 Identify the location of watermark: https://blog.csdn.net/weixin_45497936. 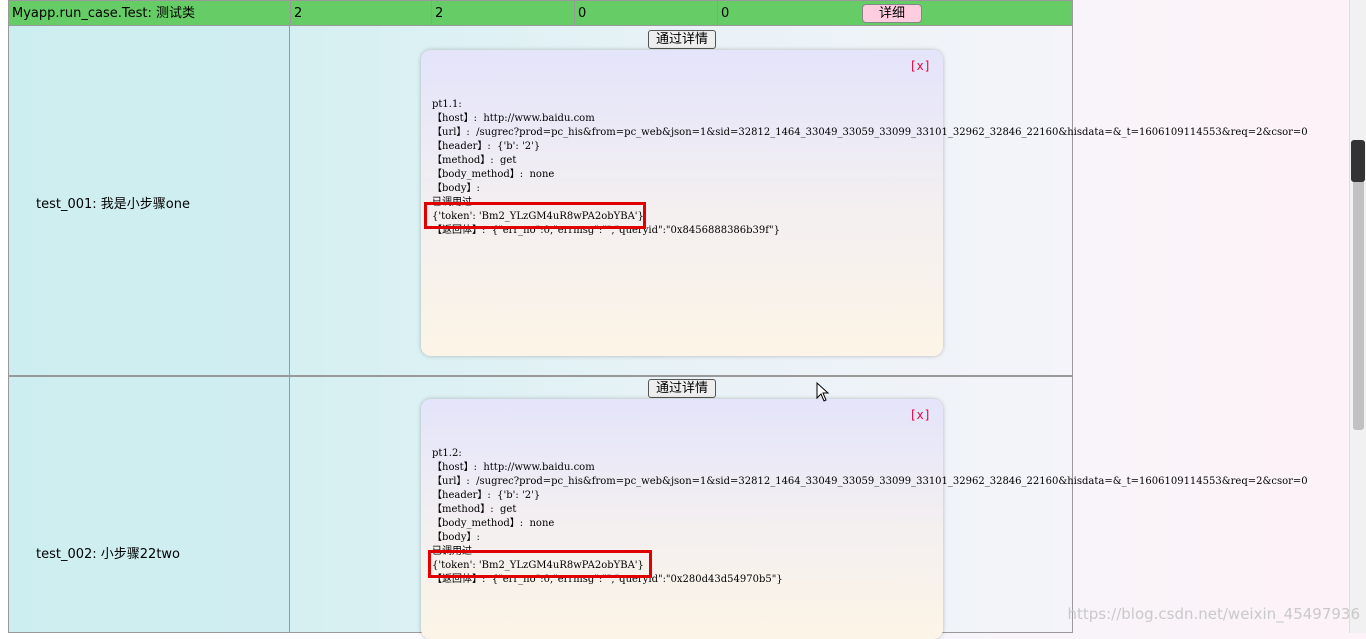
(1213, 614).